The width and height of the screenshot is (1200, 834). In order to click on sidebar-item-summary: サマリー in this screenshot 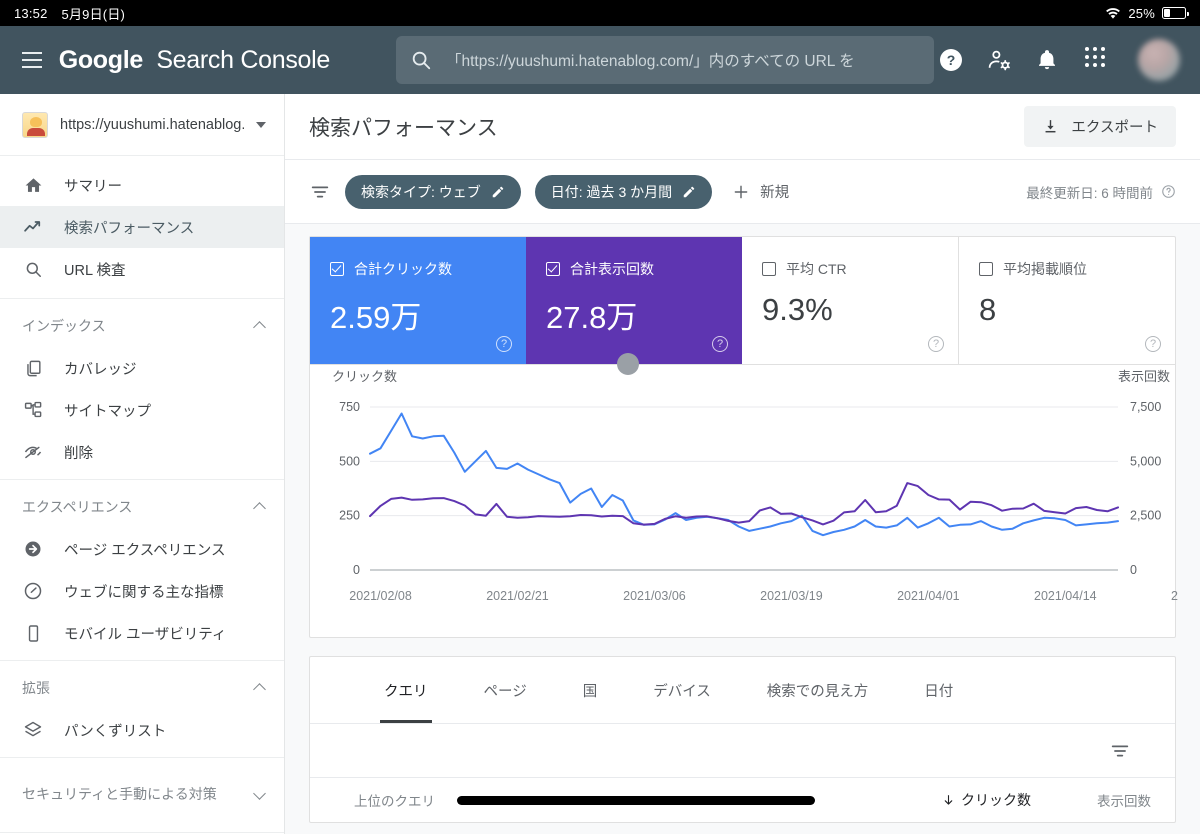, I will do `click(142, 185)`.